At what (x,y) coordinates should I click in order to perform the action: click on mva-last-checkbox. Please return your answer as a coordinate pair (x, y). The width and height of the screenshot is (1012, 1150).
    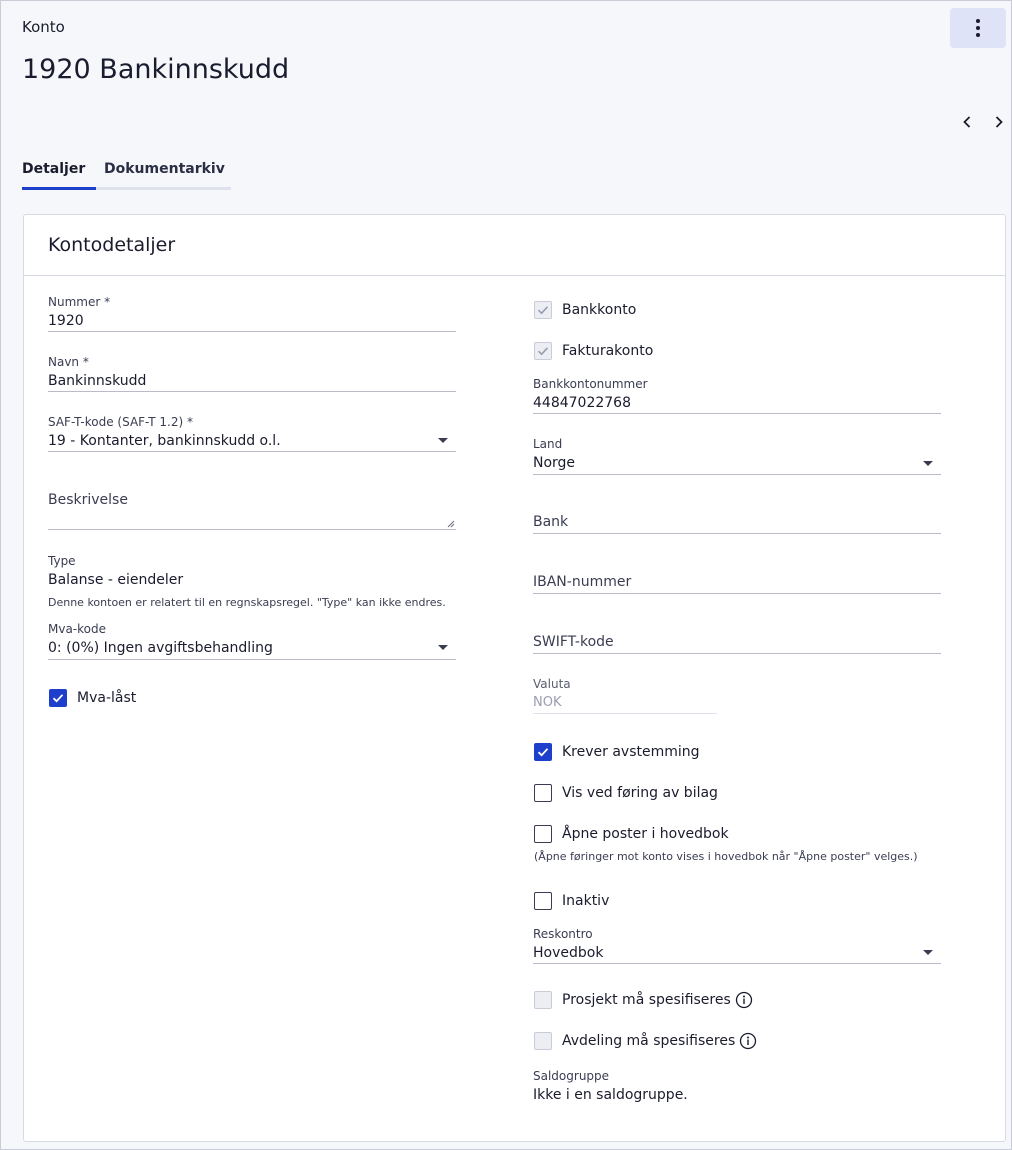
    Looking at the image, I should click on (58, 698).